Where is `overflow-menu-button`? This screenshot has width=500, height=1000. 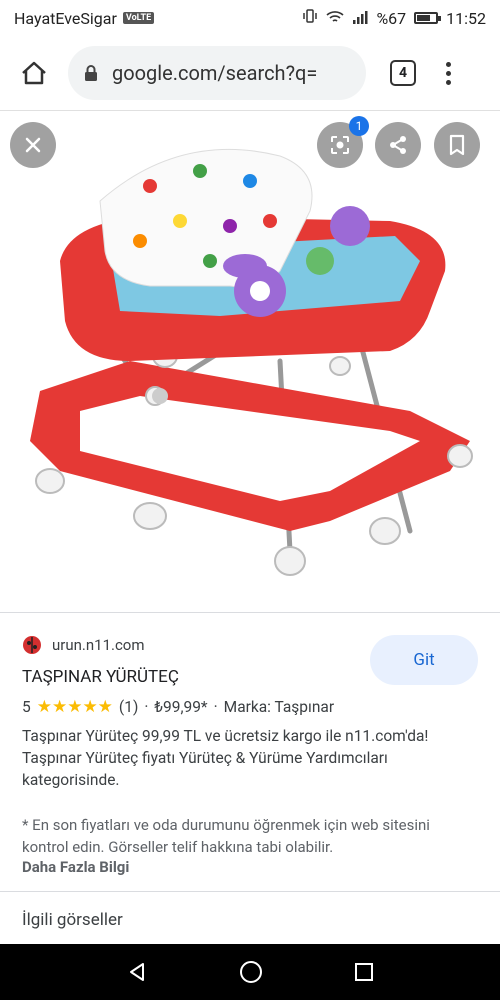
overflow-menu-button is located at coordinates (448, 73).